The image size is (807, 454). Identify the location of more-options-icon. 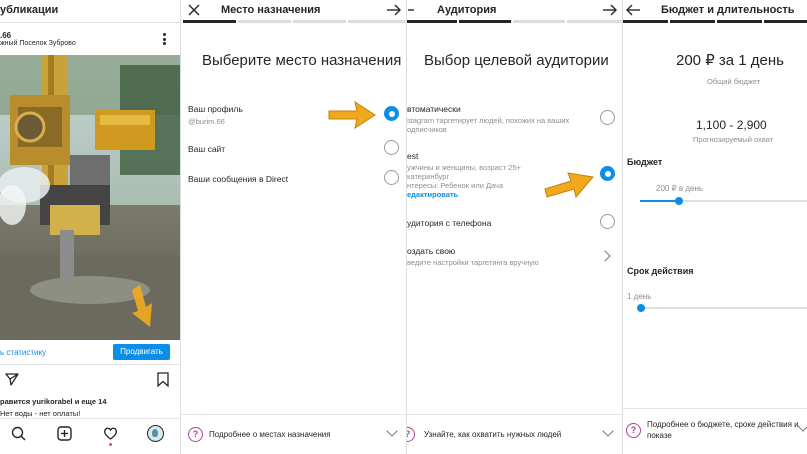
(165, 39).